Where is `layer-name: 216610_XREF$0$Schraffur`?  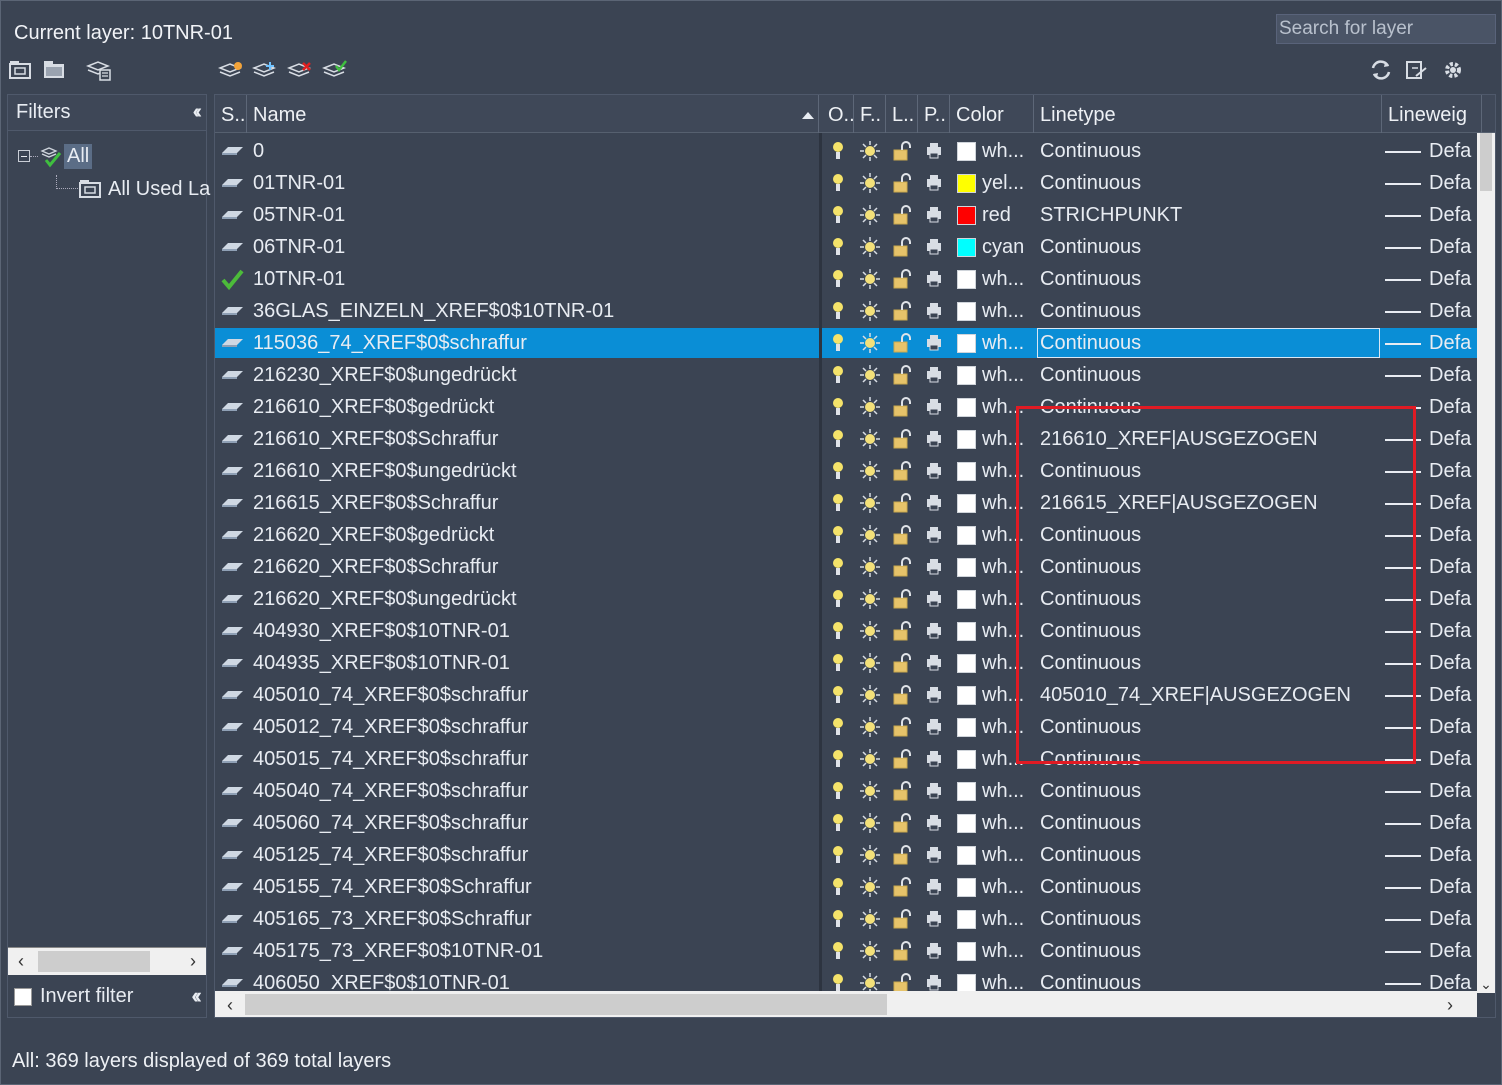
layer-name: 216610_XREF$0$Schraffur is located at coordinates (533, 439).